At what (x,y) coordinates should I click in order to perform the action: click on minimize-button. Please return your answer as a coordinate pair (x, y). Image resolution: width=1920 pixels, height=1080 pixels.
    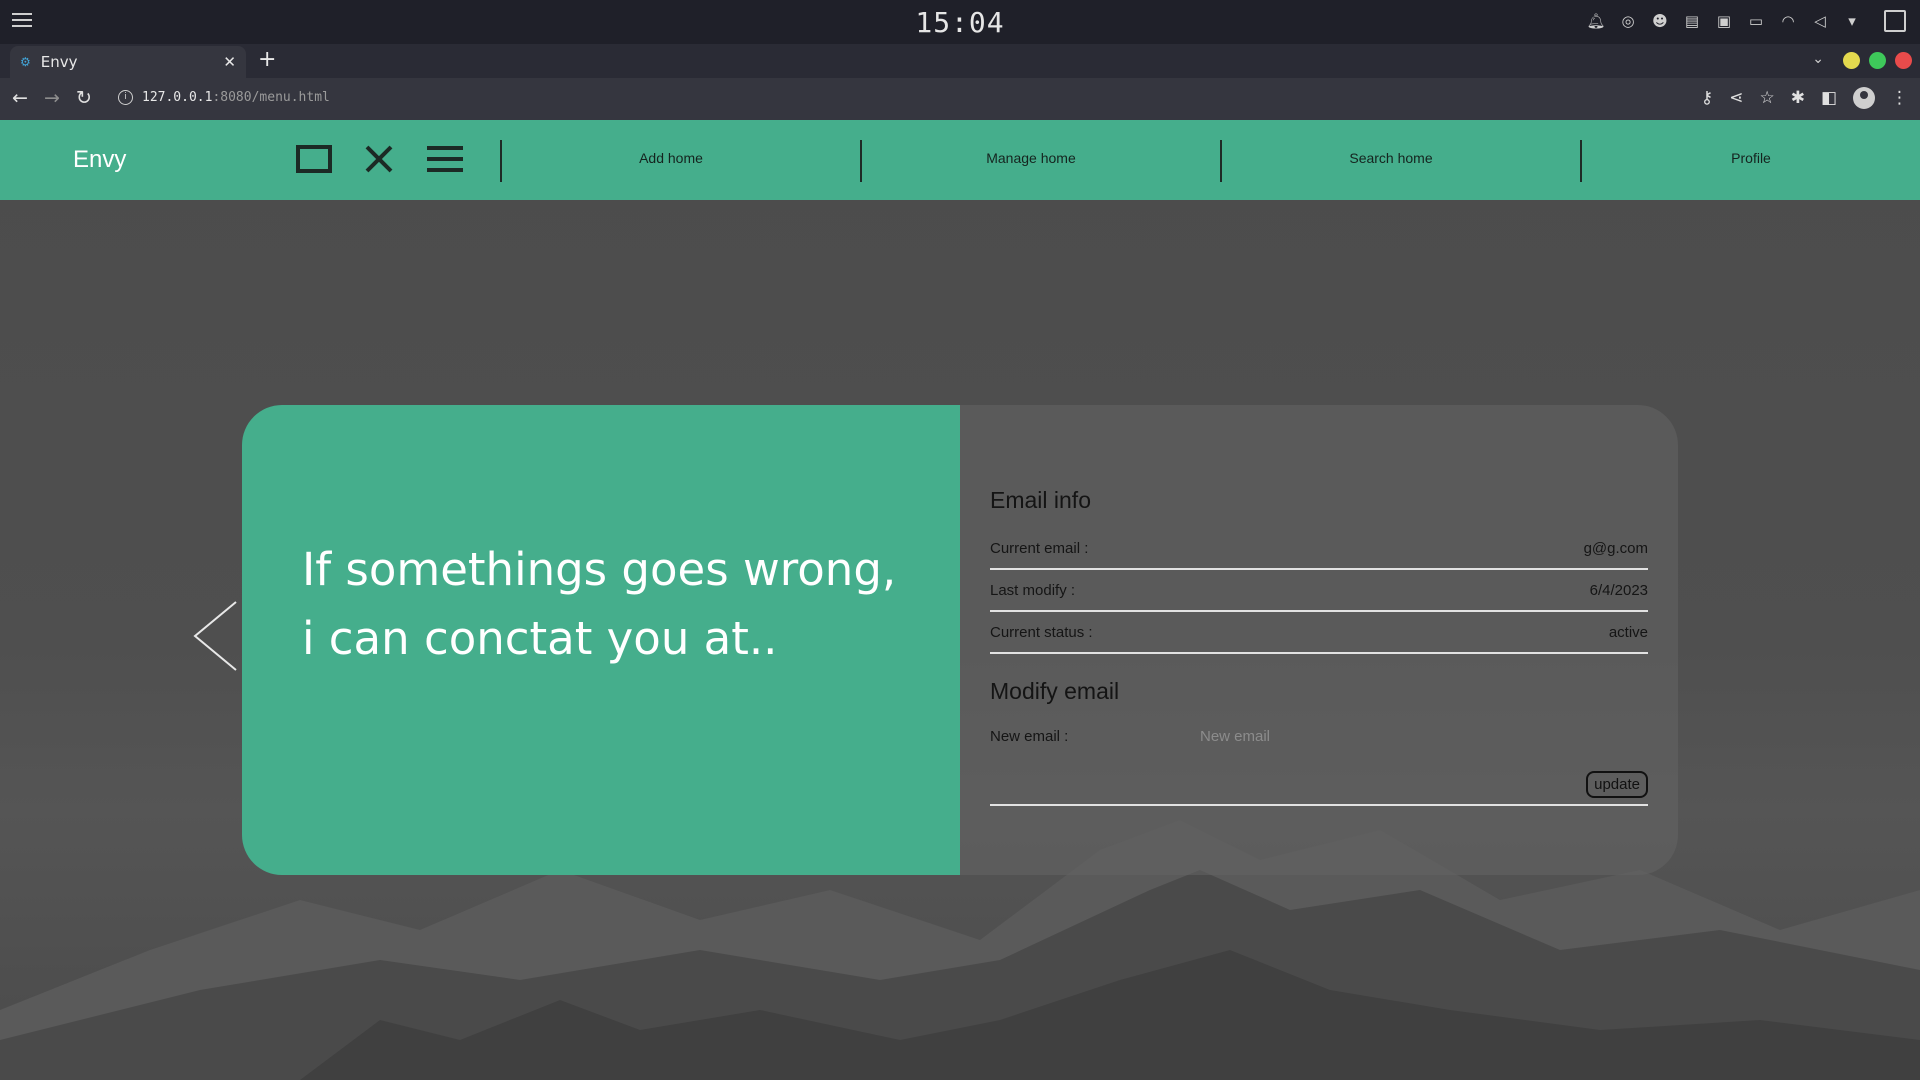
    Looking at the image, I should click on (1851, 60).